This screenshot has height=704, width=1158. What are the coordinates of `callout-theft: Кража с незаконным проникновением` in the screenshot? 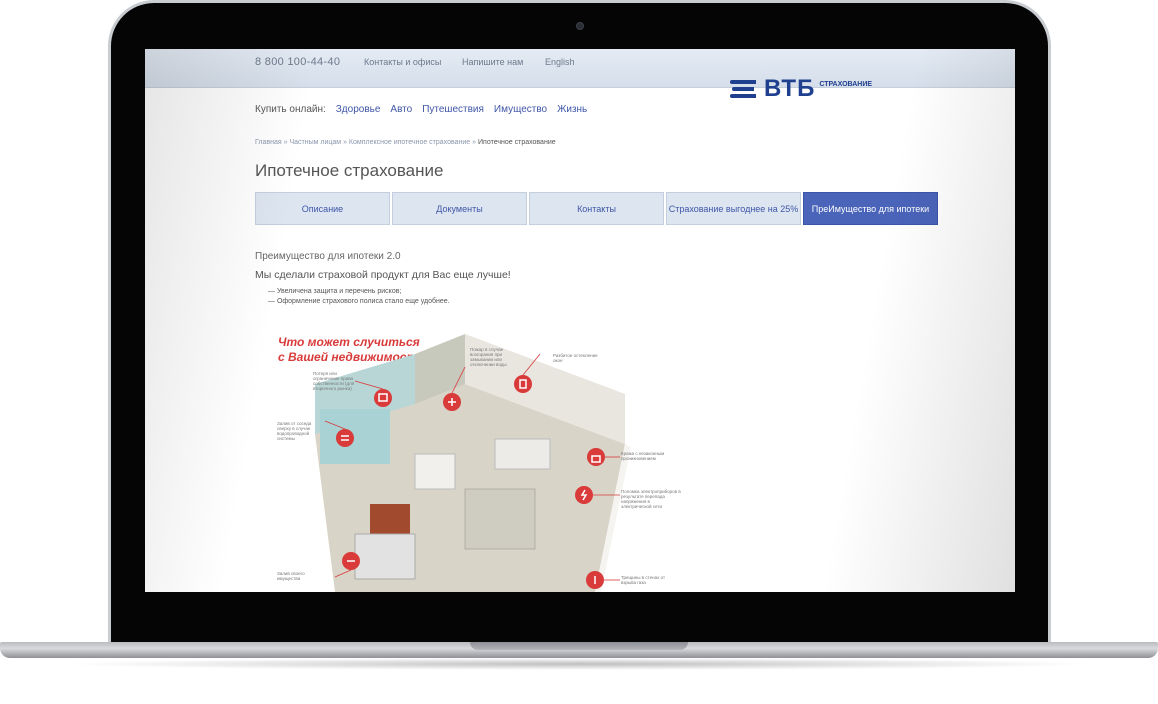 It's located at (643, 456).